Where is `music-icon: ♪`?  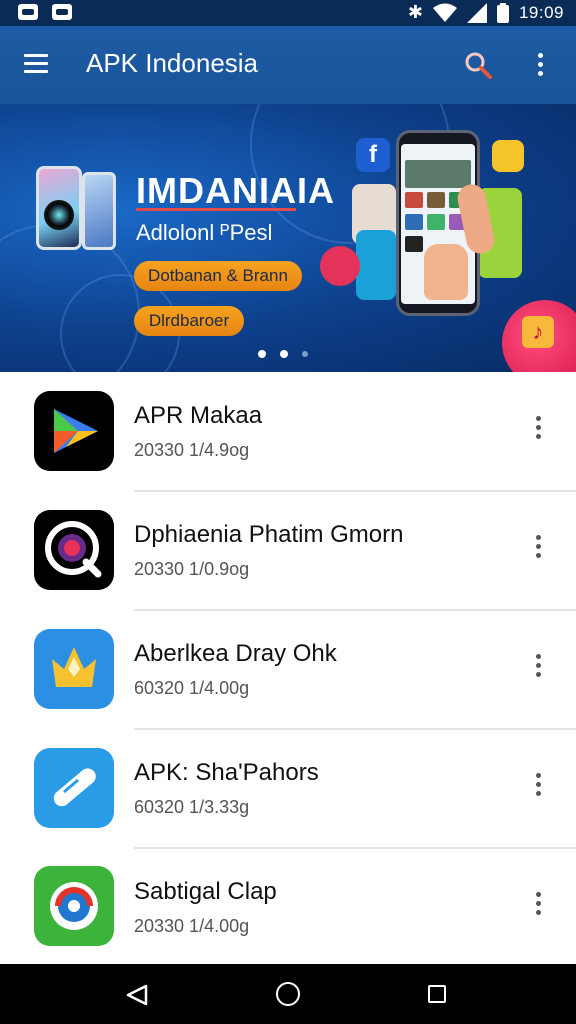 music-icon: ♪ is located at coordinates (538, 332).